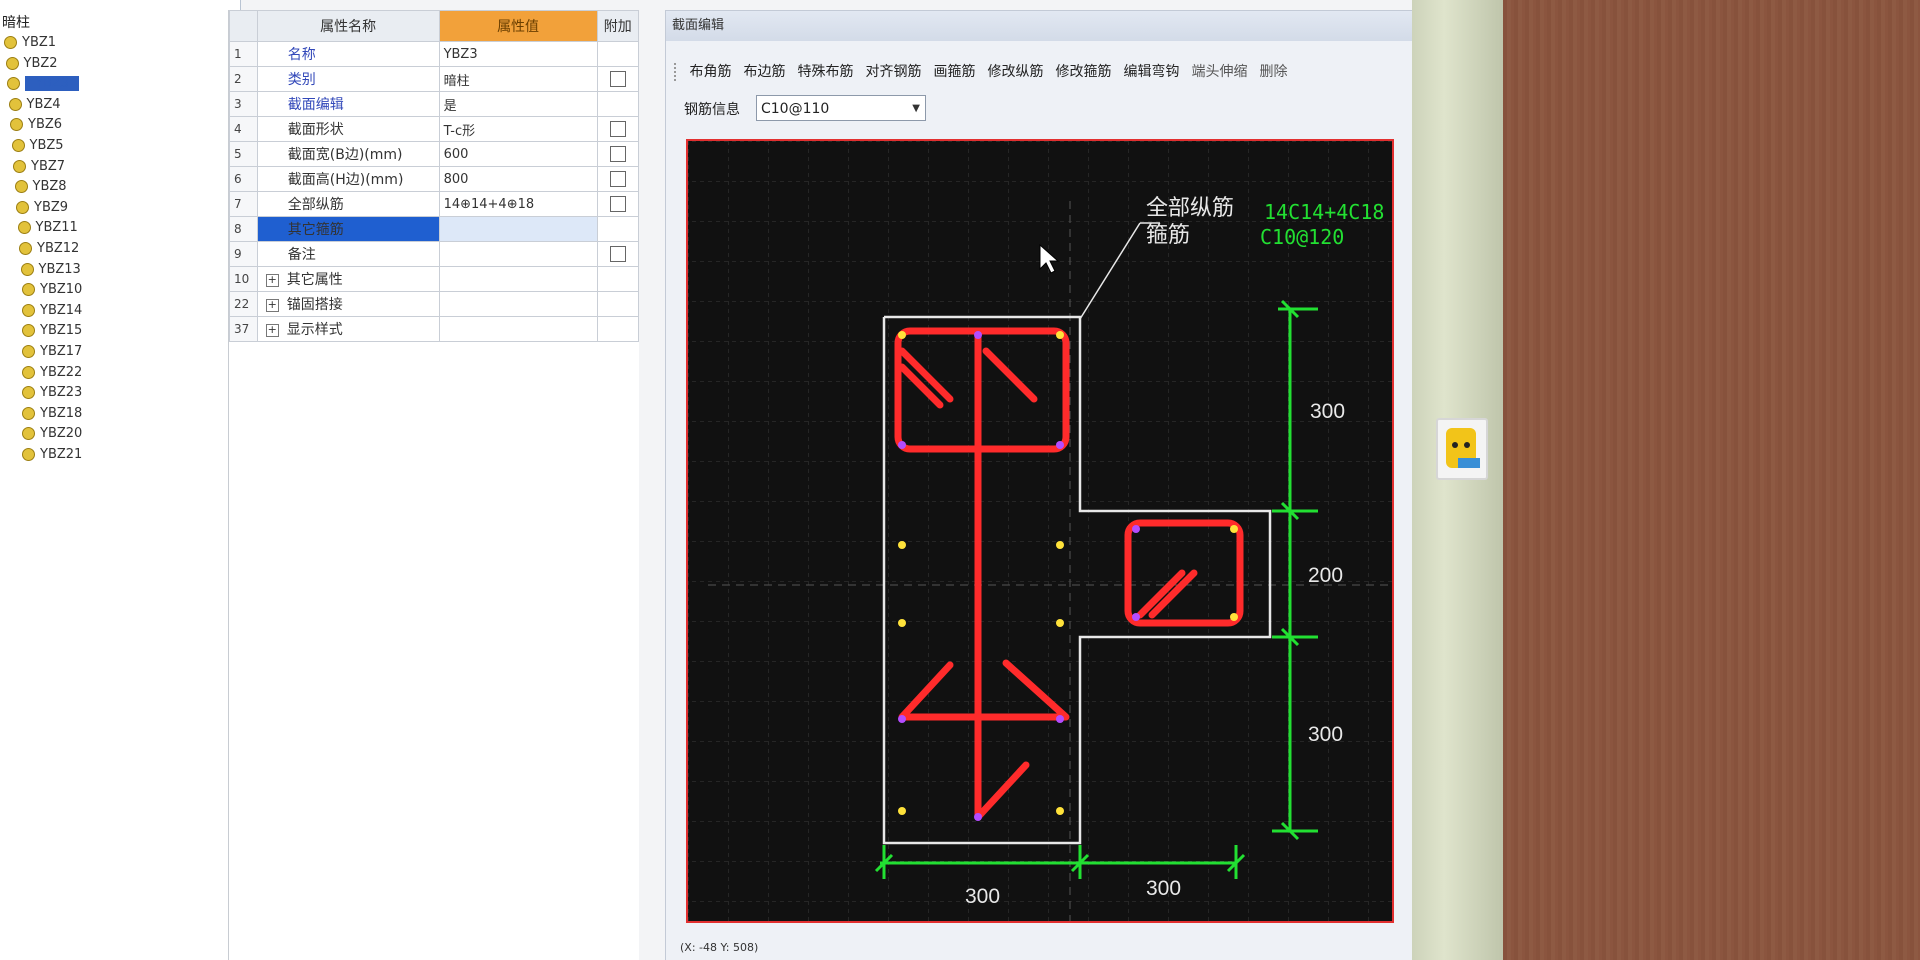  What do you see at coordinates (954, 71) in the screenshot?
I see `toolbar-button: 画箍筋` at bounding box center [954, 71].